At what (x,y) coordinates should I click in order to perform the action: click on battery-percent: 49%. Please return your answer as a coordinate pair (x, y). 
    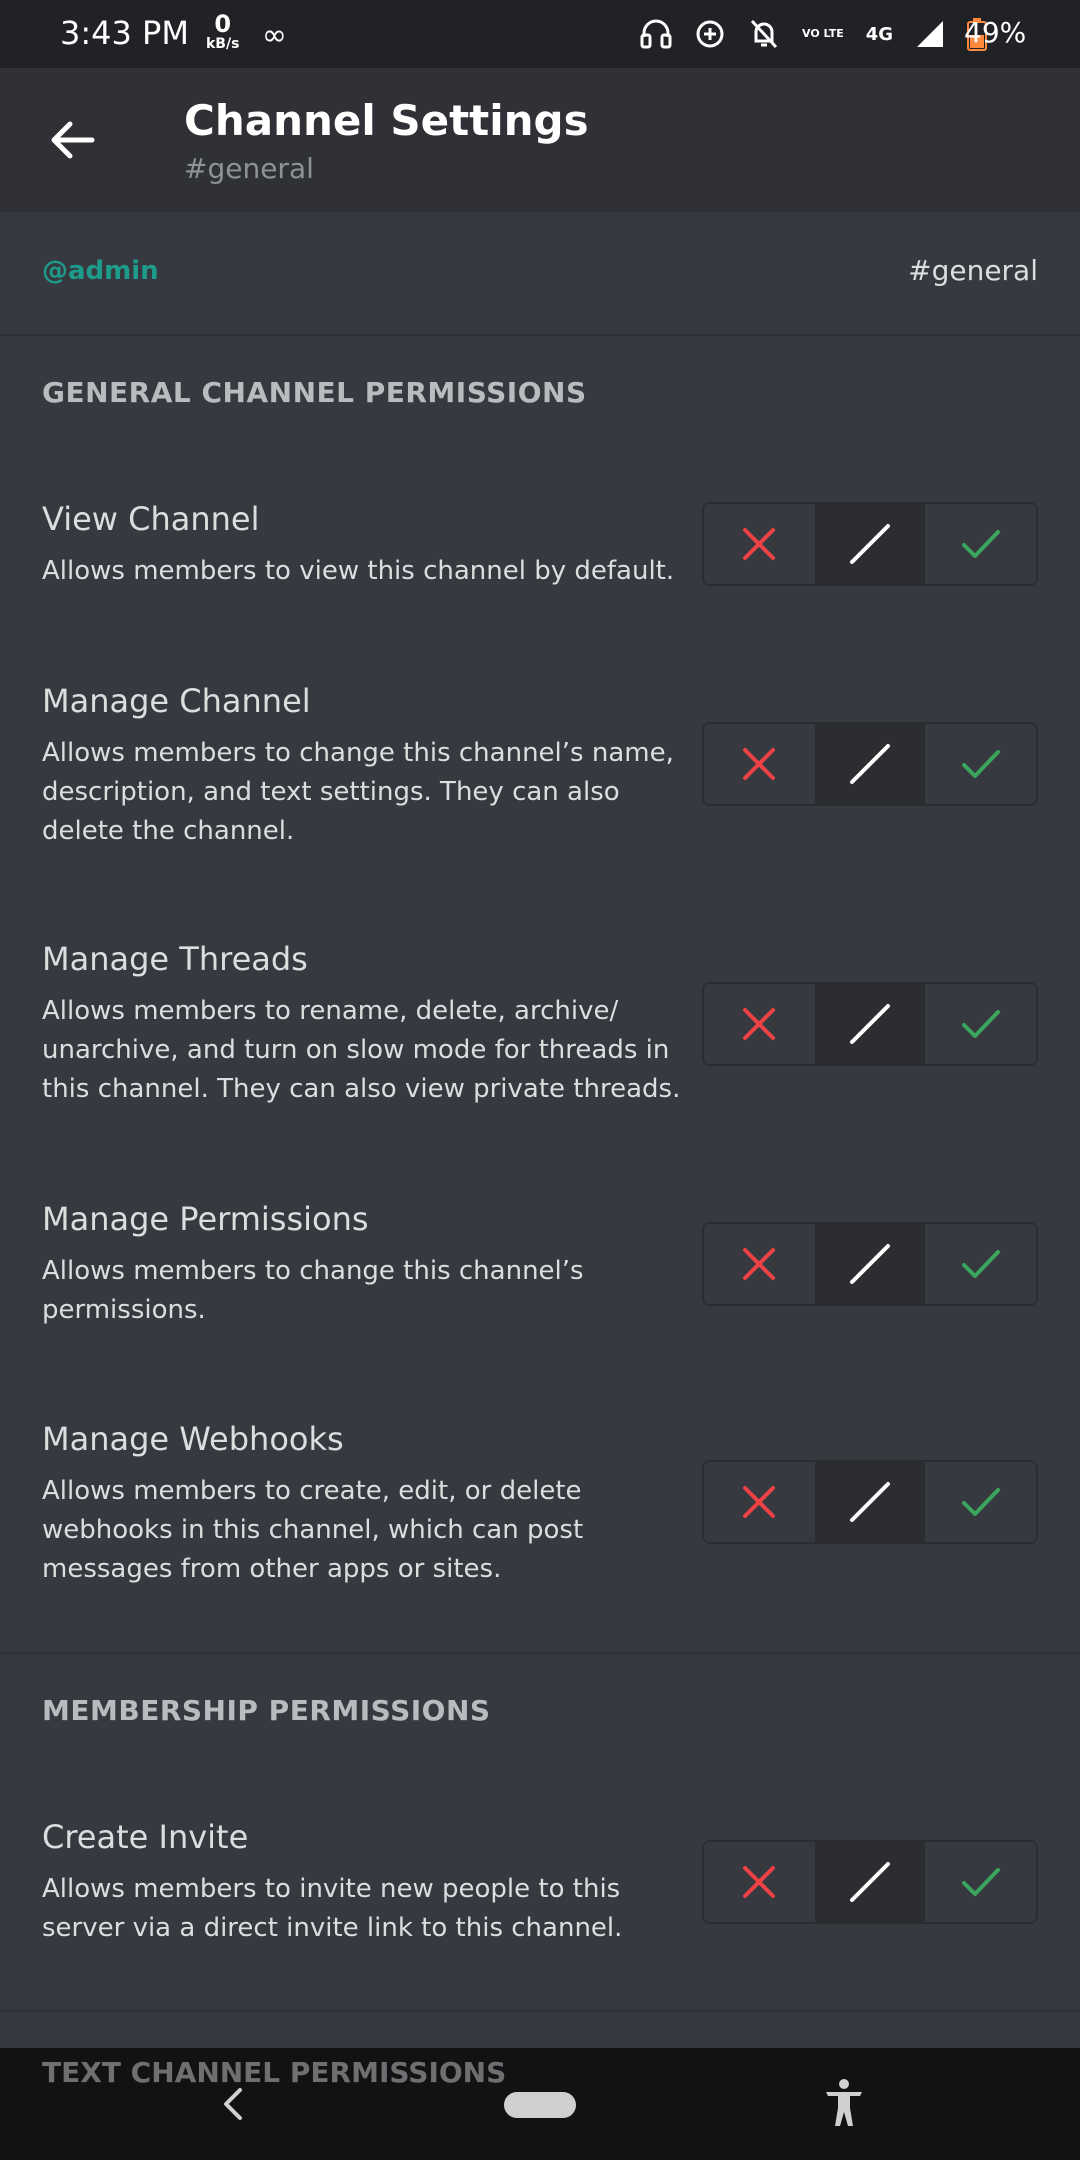
    Looking at the image, I should click on (995, 32).